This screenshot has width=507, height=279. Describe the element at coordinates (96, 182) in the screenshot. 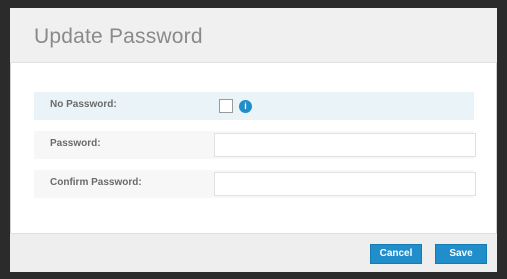

I see `confirm-password-label: Confirm Password:` at that location.